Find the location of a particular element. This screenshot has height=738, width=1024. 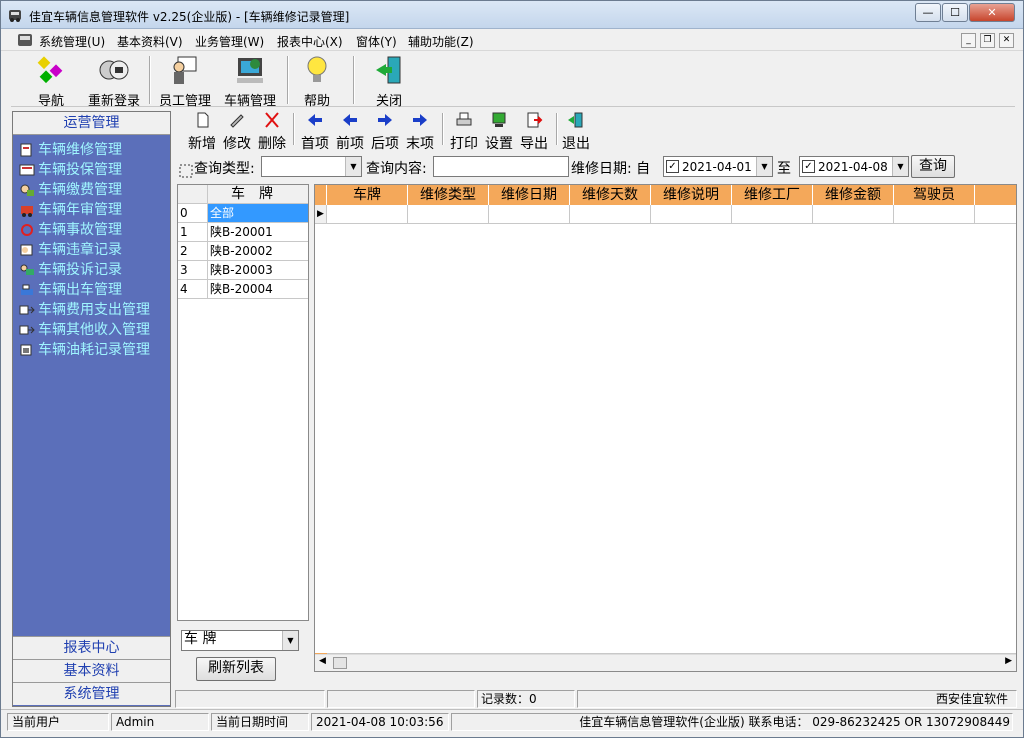

export-icon is located at coordinates (535, 120).